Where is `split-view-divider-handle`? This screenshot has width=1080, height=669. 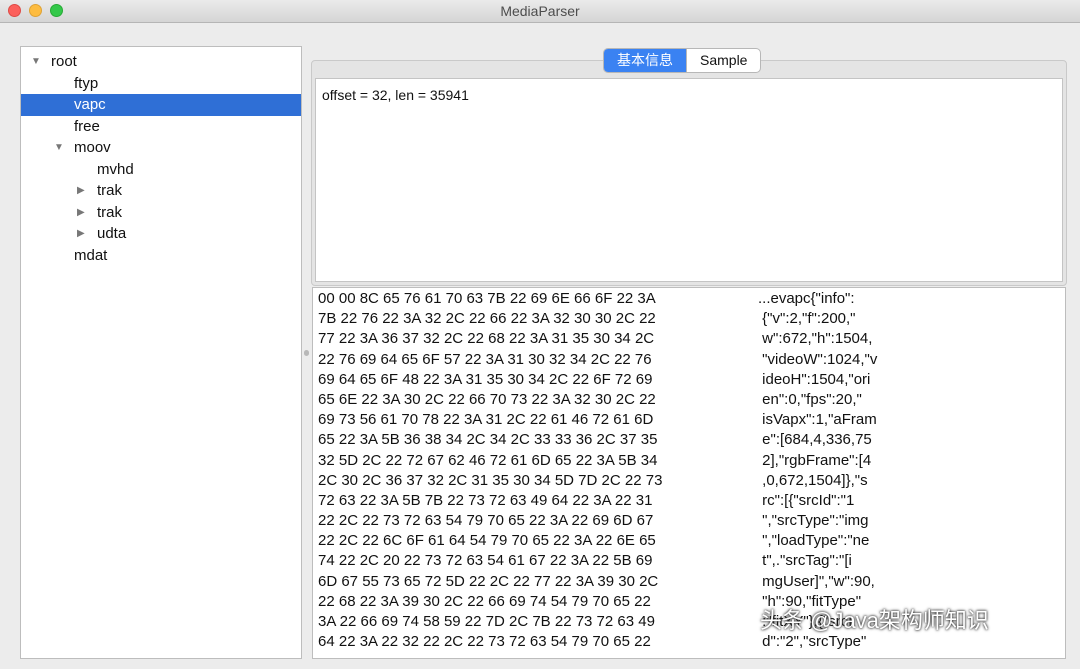
split-view-divider-handle is located at coordinates (306, 353).